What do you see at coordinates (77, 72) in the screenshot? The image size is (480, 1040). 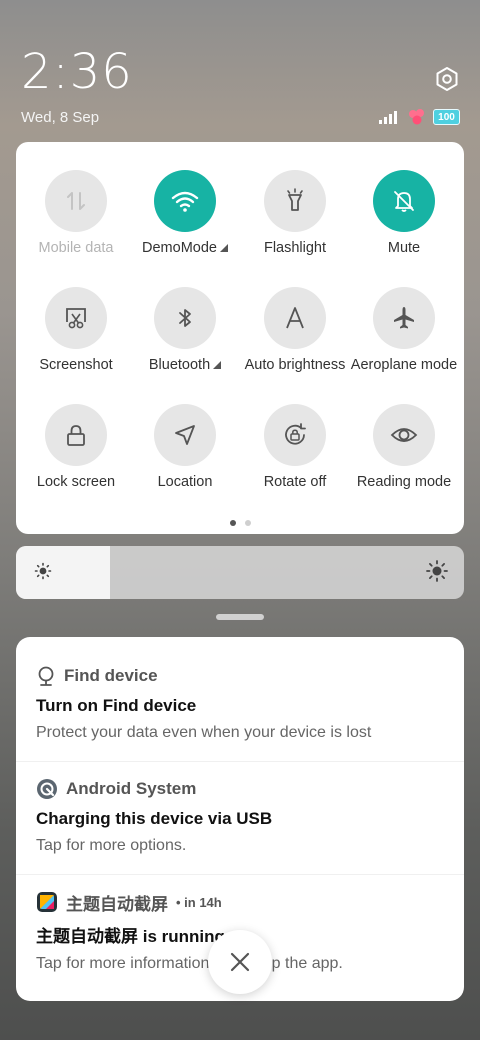 I see `clock: 2:36` at bounding box center [77, 72].